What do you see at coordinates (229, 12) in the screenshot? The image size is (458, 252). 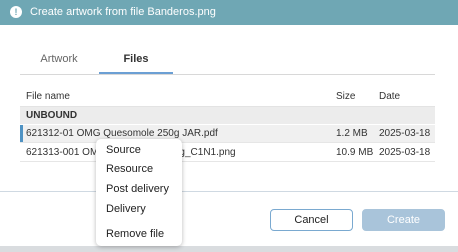 I see `dialog-header: ! Create artwork from file Banderos.png` at bounding box center [229, 12].